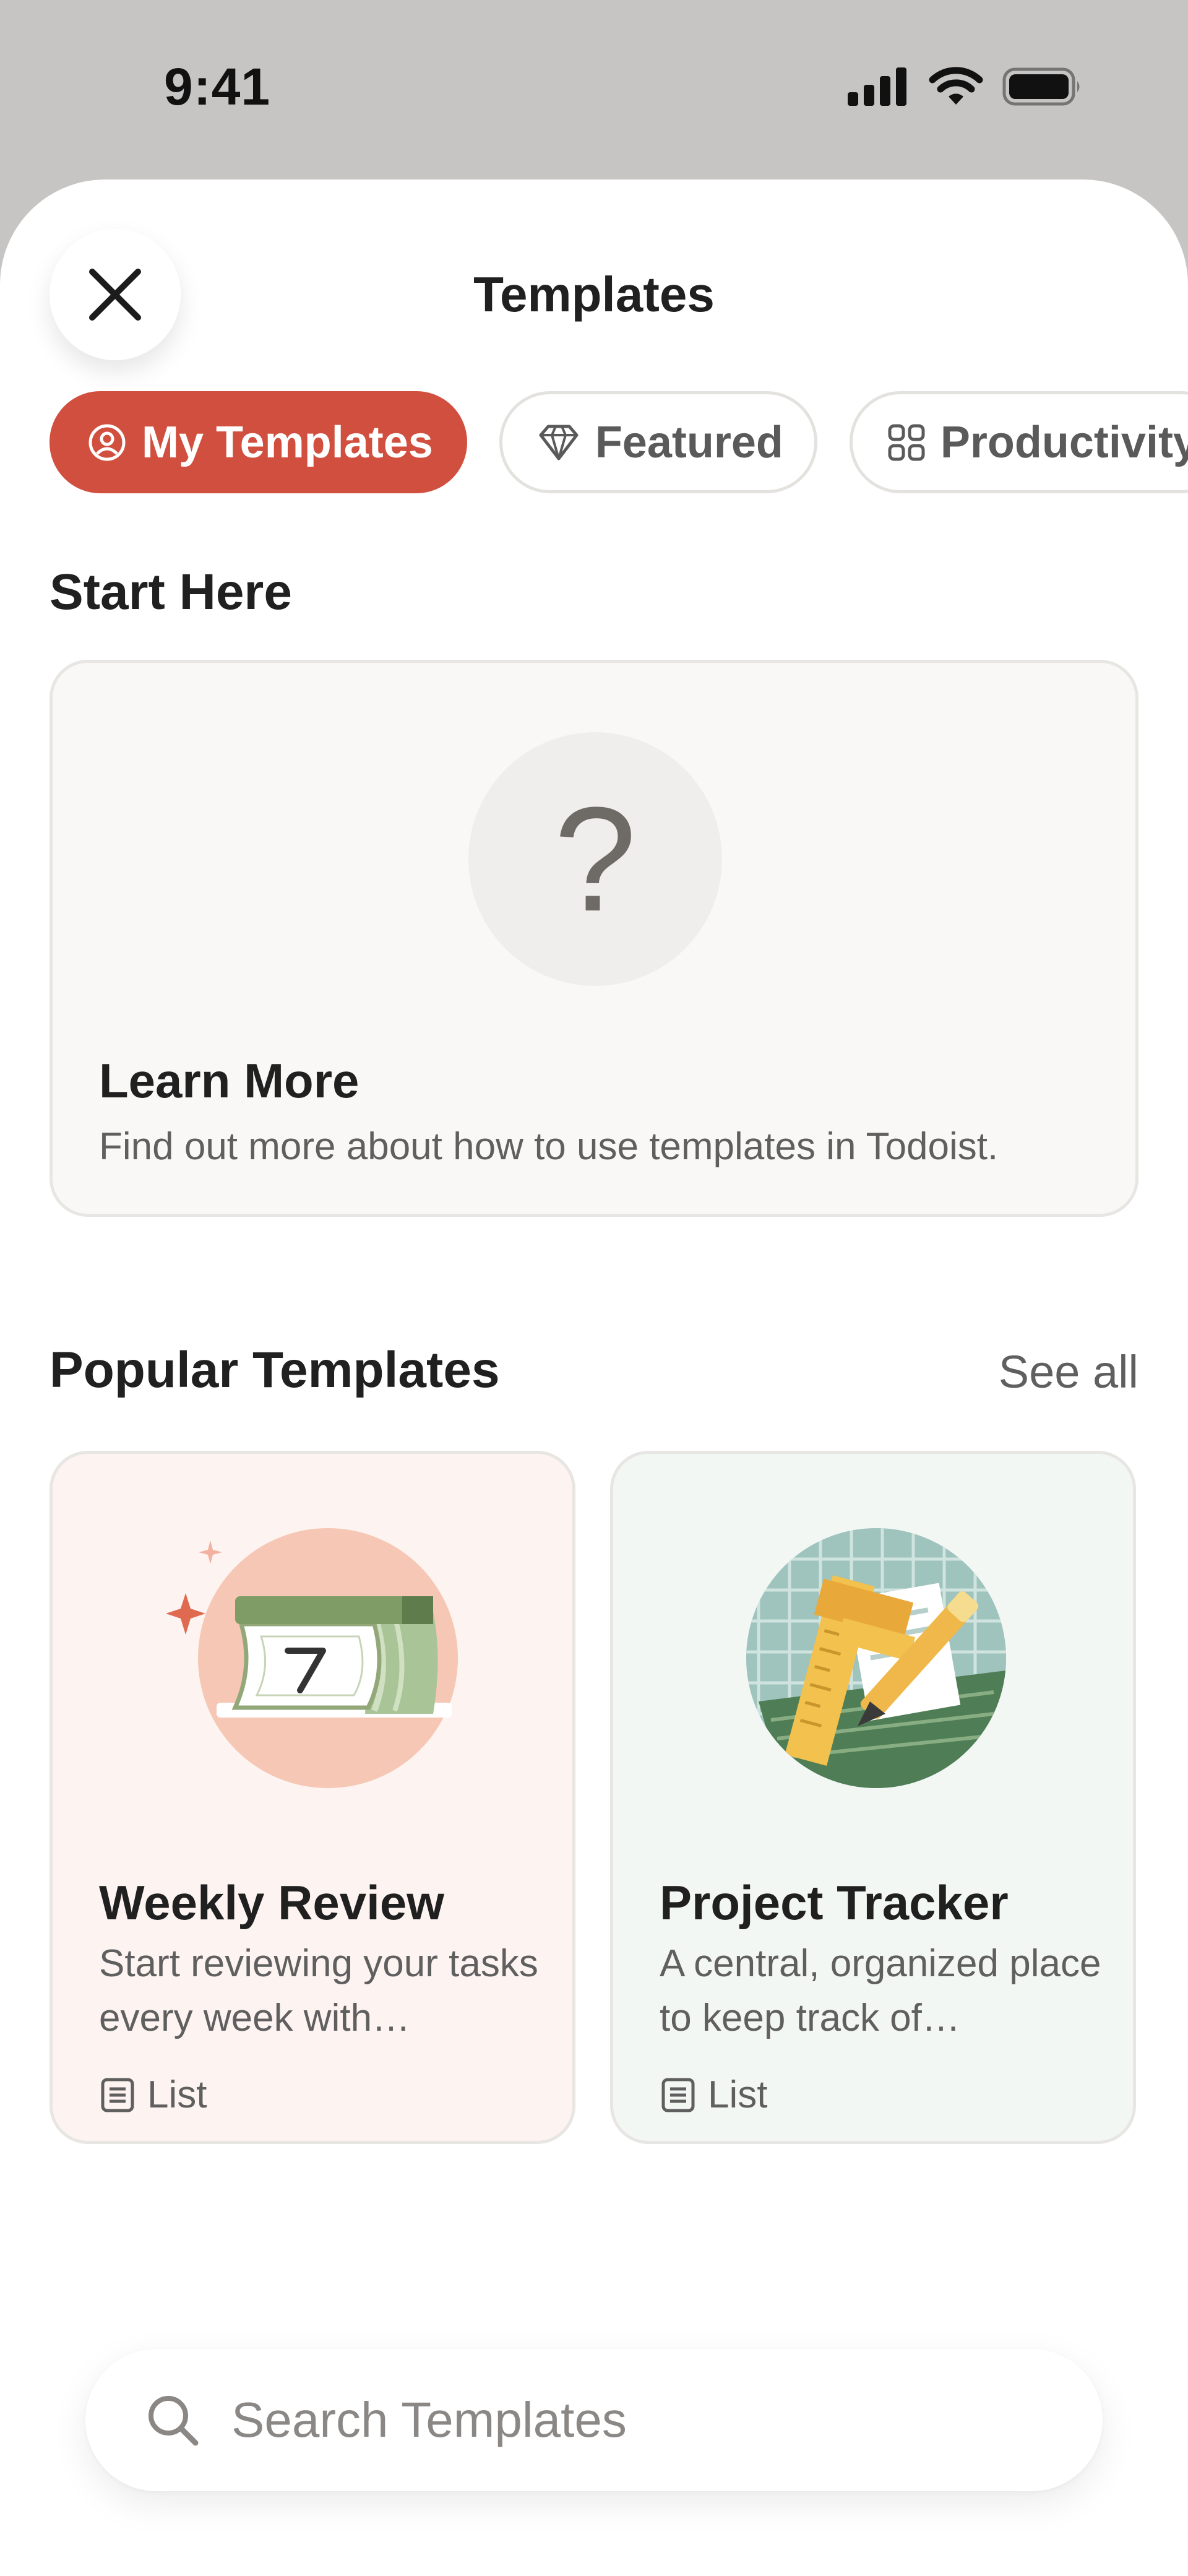 The image size is (1188, 2576). What do you see at coordinates (217, 87) in the screenshot?
I see `status-time: 9:41` at bounding box center [217, 87].